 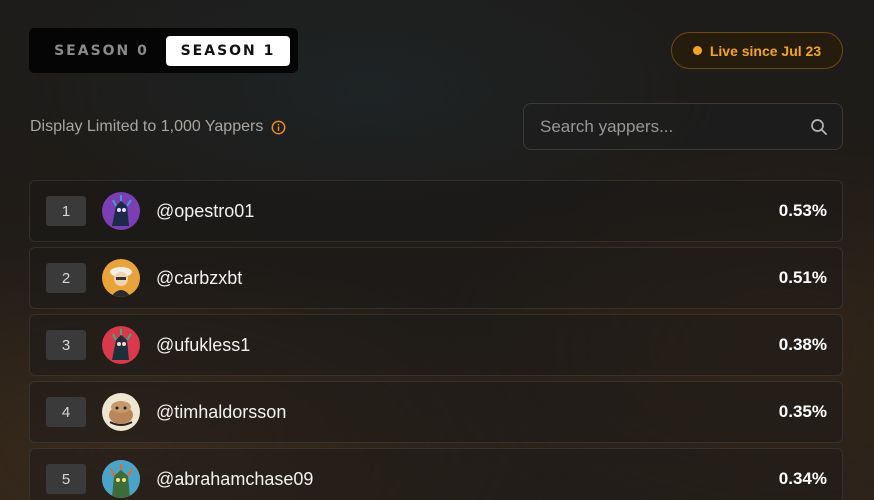 What do you see at coordinates (467, 345) in the screenshot?
I see `yapper-handle: @ufukless1` at bounding box center [467, 345].